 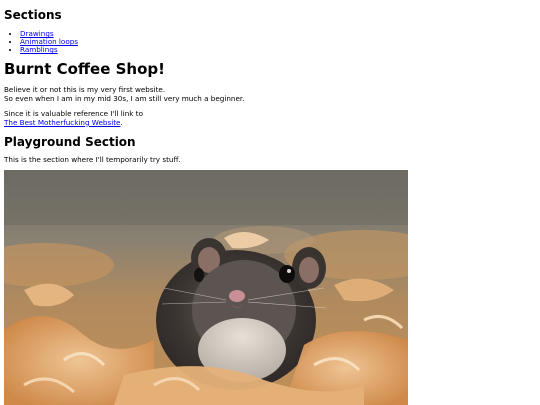 What do you see at coordinates (121, 122) in the screenshot?
I see `reference-suffix: .` at bounding box center [121, 122].